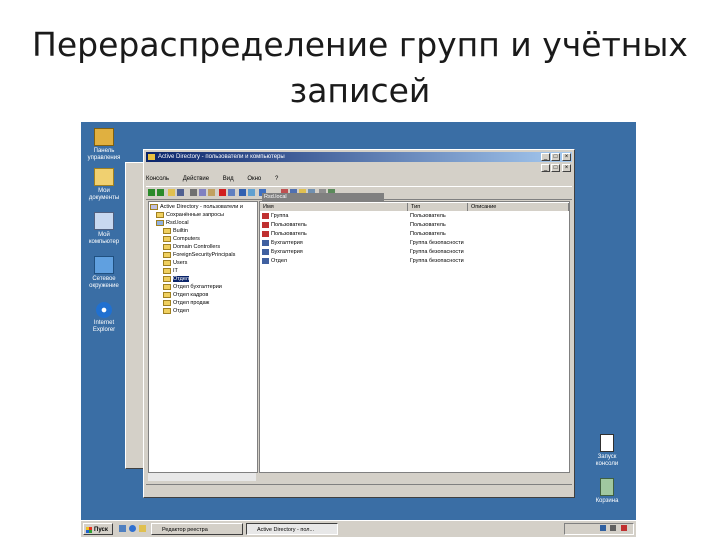  Describe the element at coordinates (196, 179) in the screenshot. I see `menu-action: Действие` at that location.